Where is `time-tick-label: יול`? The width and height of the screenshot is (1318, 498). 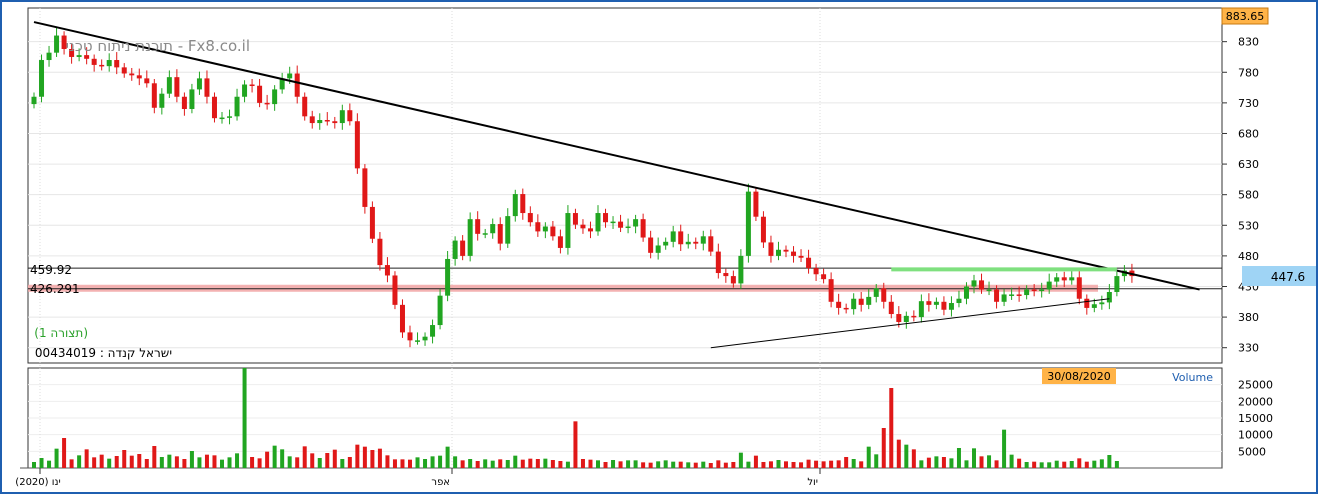
time-tick-label: יול is located at coordinates (812, 482).